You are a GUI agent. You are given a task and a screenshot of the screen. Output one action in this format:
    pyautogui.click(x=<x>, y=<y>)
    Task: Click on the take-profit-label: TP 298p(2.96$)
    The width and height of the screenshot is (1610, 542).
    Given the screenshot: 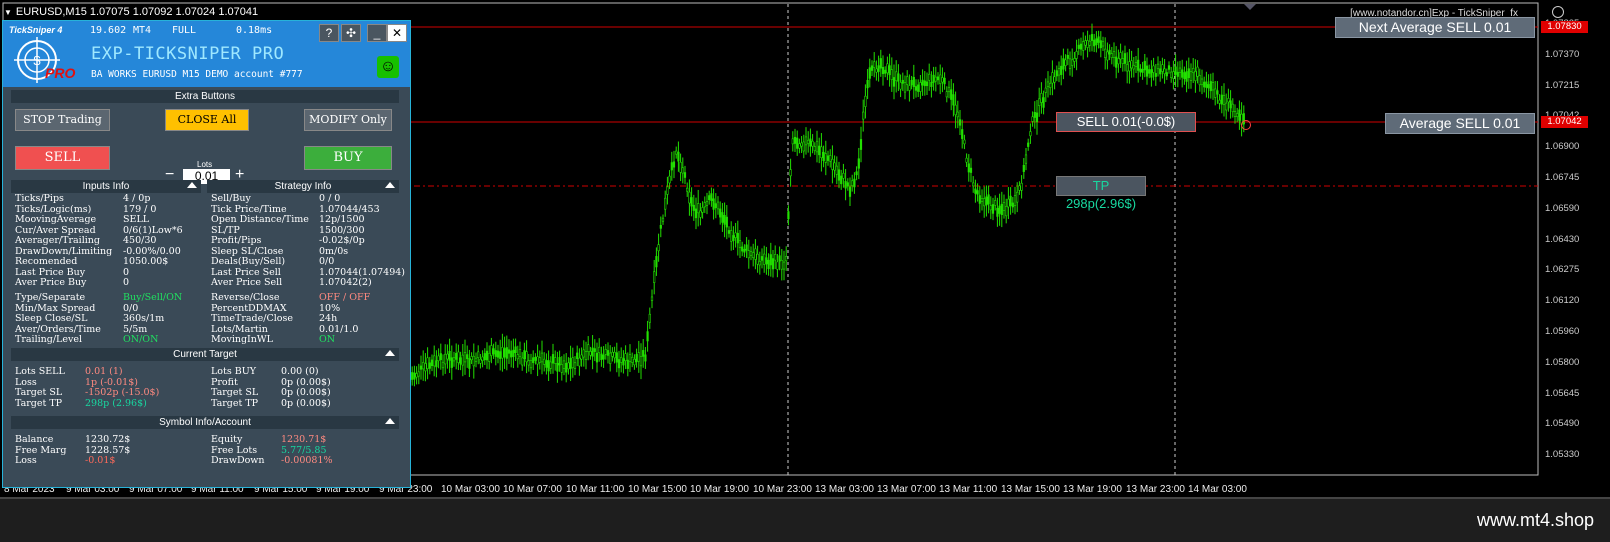 What is the action you would take?
    pyautogui.click(x=1101, y=193)
    